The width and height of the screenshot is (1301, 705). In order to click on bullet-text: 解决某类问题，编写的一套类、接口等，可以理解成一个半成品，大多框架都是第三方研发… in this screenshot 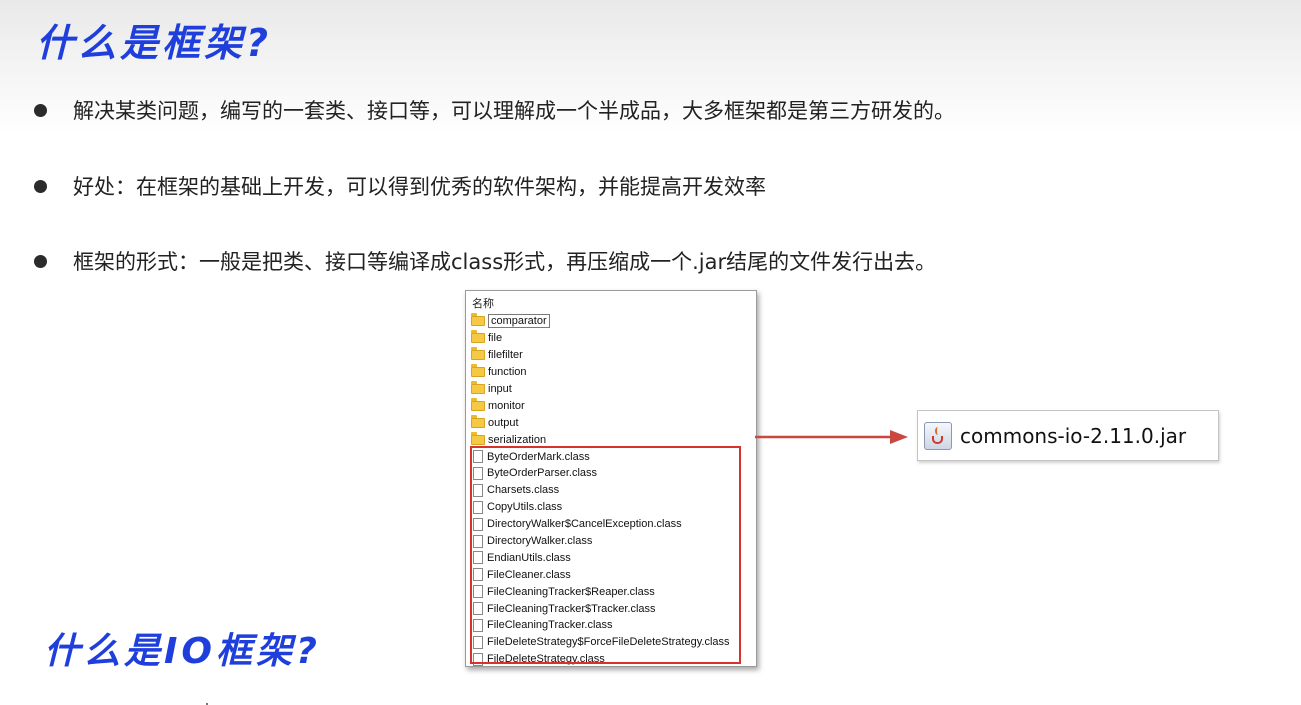, I will do `click(514, 111)`.